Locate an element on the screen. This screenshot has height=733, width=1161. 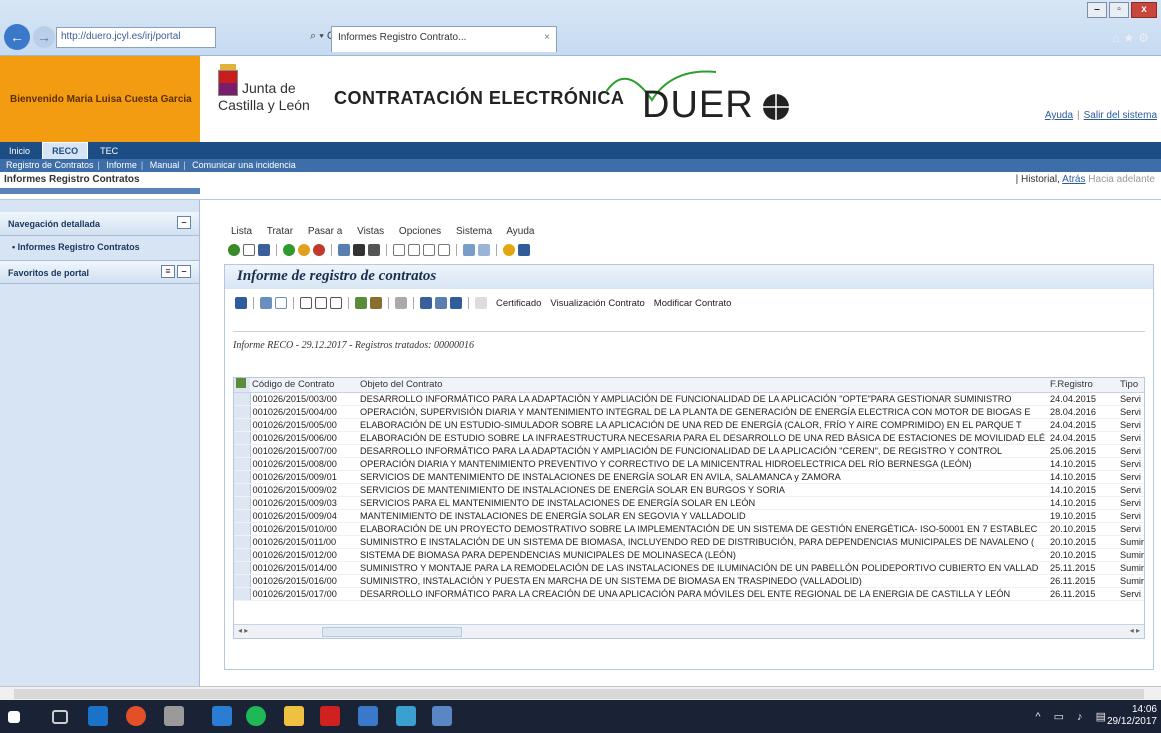
check-icon is located at coordinates (234, 250).